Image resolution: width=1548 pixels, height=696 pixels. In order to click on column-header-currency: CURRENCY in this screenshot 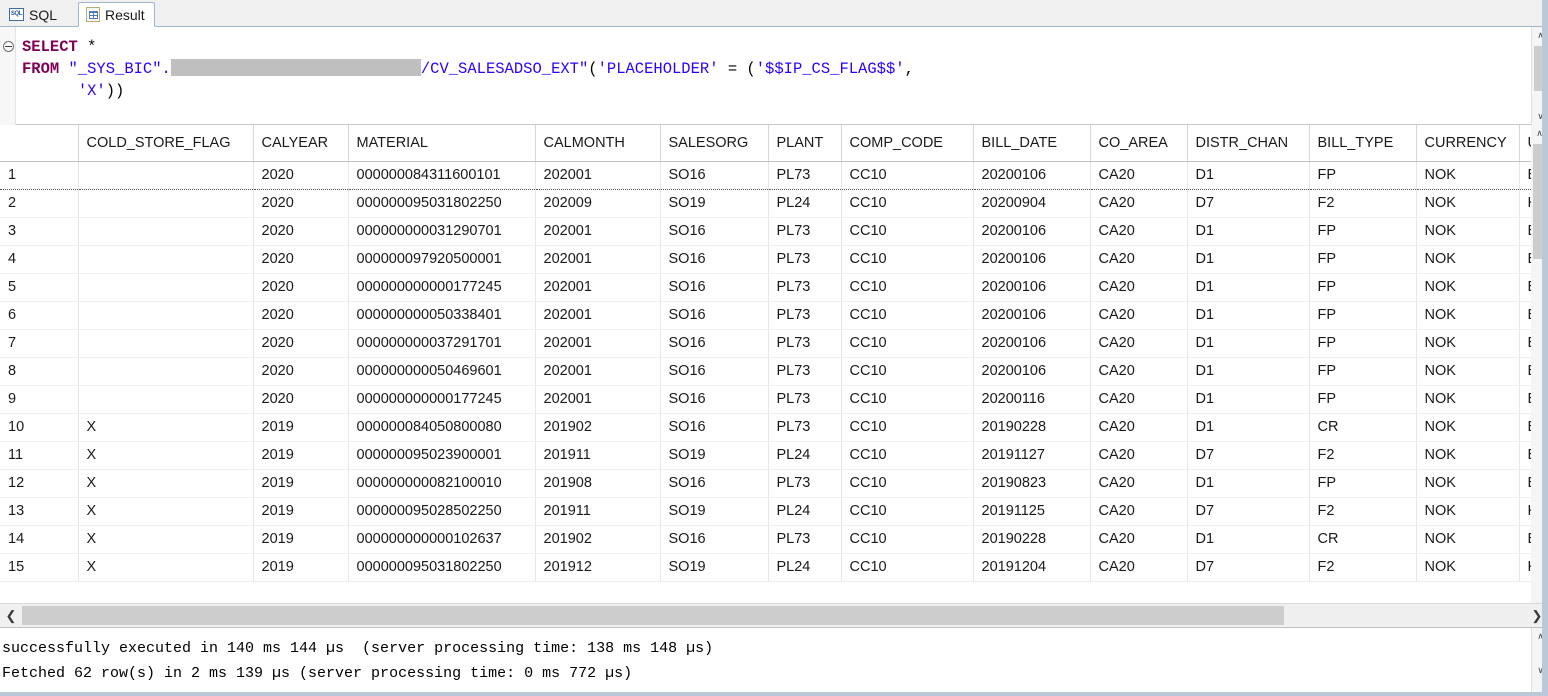, I will do `click(1468, 143)`.